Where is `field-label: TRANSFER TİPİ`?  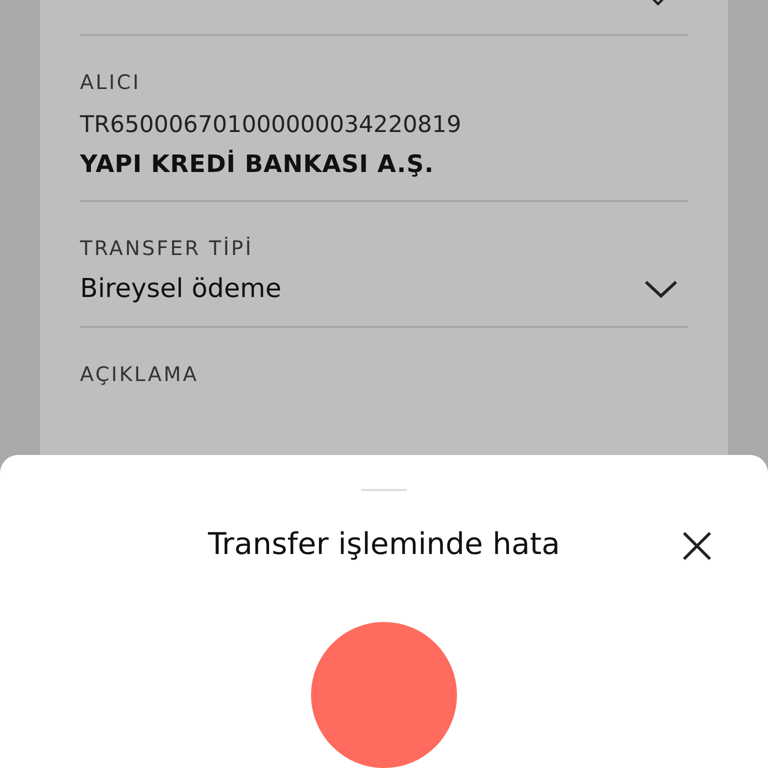
field-label: TRANSFER TİPİ is located at coordinates (167, 248).